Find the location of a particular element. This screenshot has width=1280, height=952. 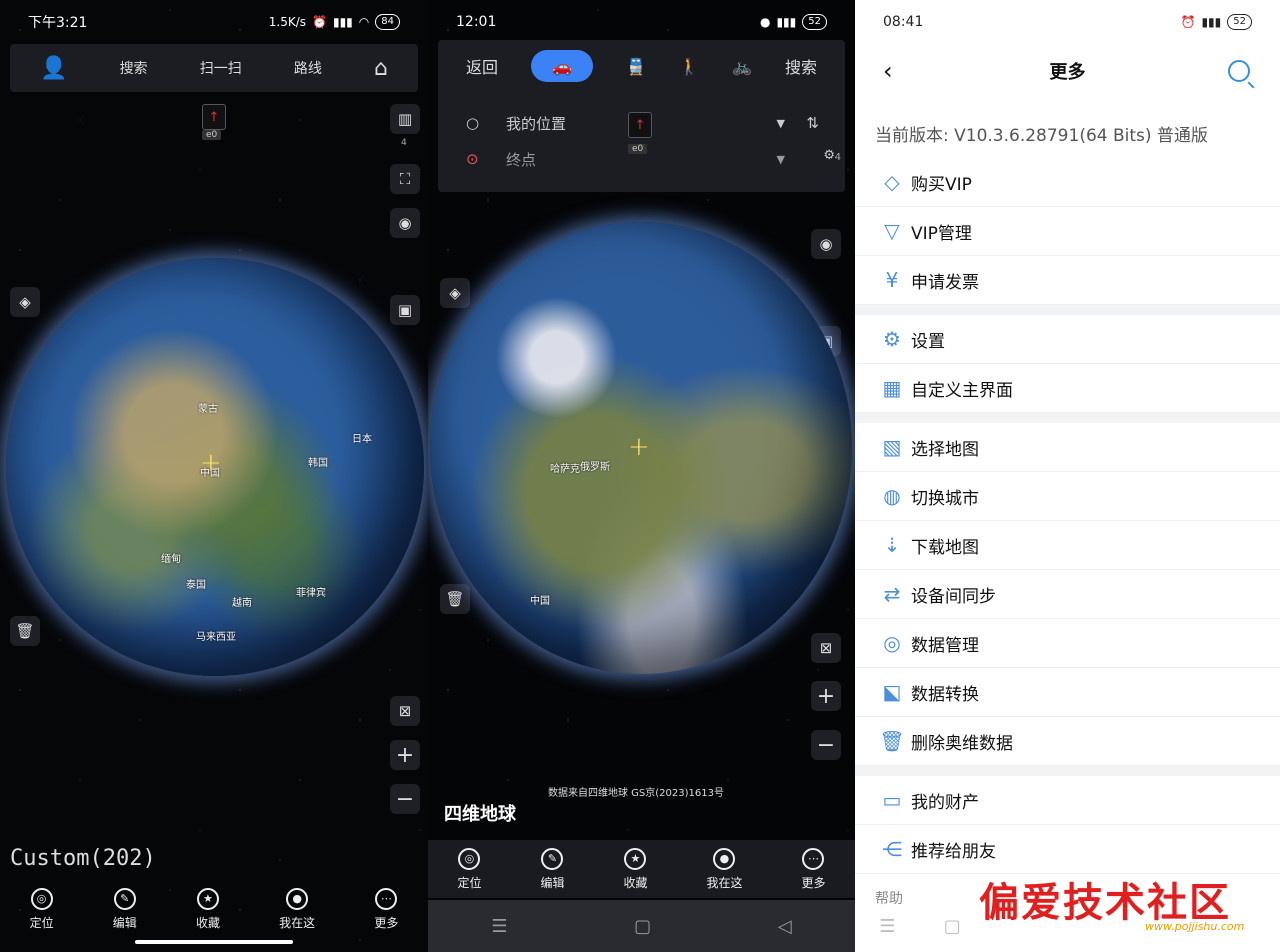

search-icon is located at coordinates (1239, 71).